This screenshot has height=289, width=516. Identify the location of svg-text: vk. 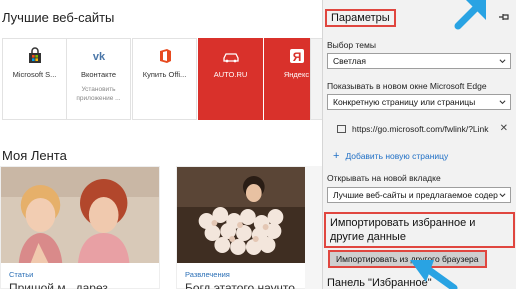
(98, 57).